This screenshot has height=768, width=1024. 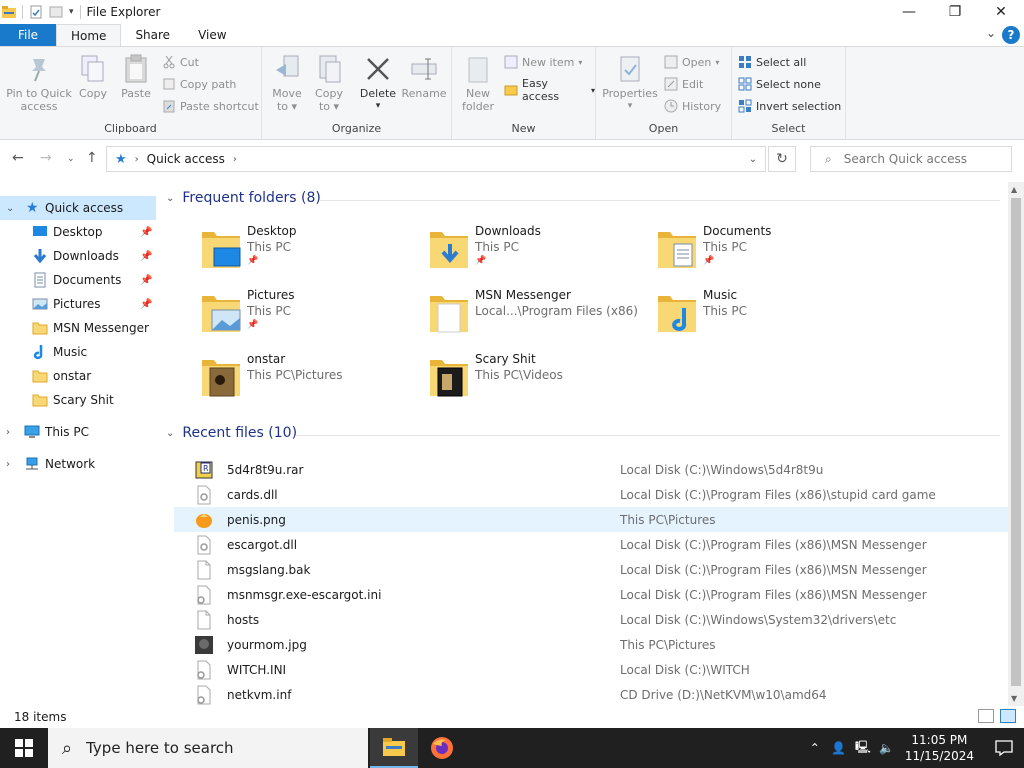 What do you see at coordinates (1001, 12) in the screenshot?
I see `close-button: ✕` at bounding box center [1001, 12].